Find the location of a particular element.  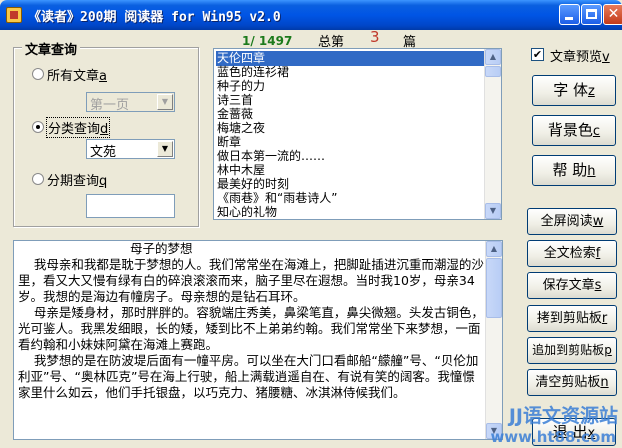

maximize-icon is located at coordinates (591, 14).